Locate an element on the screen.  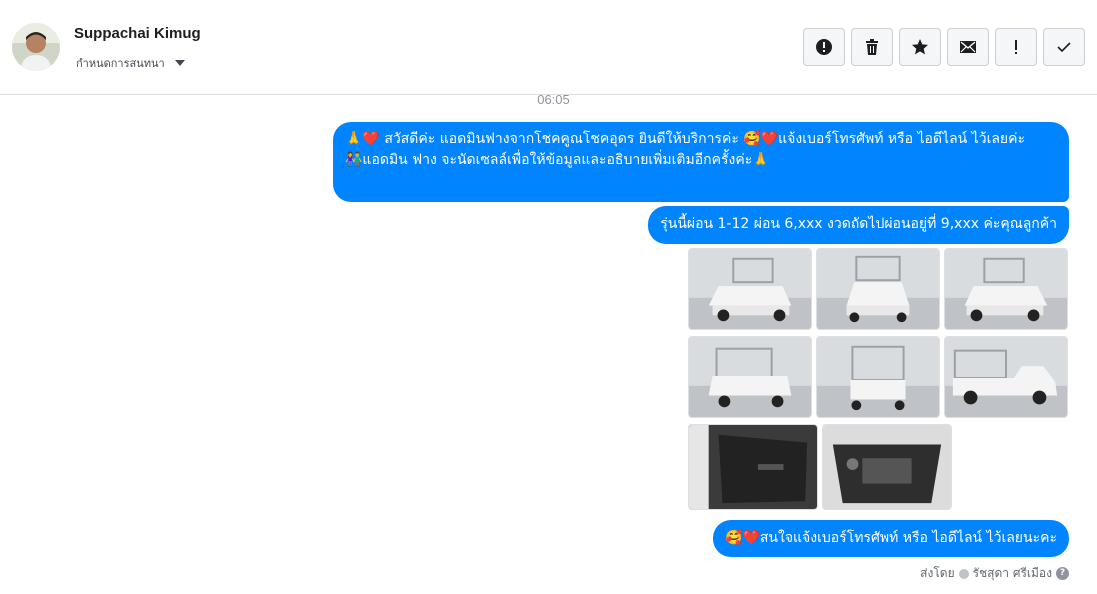
star-button is located at coordinates (920, 47).